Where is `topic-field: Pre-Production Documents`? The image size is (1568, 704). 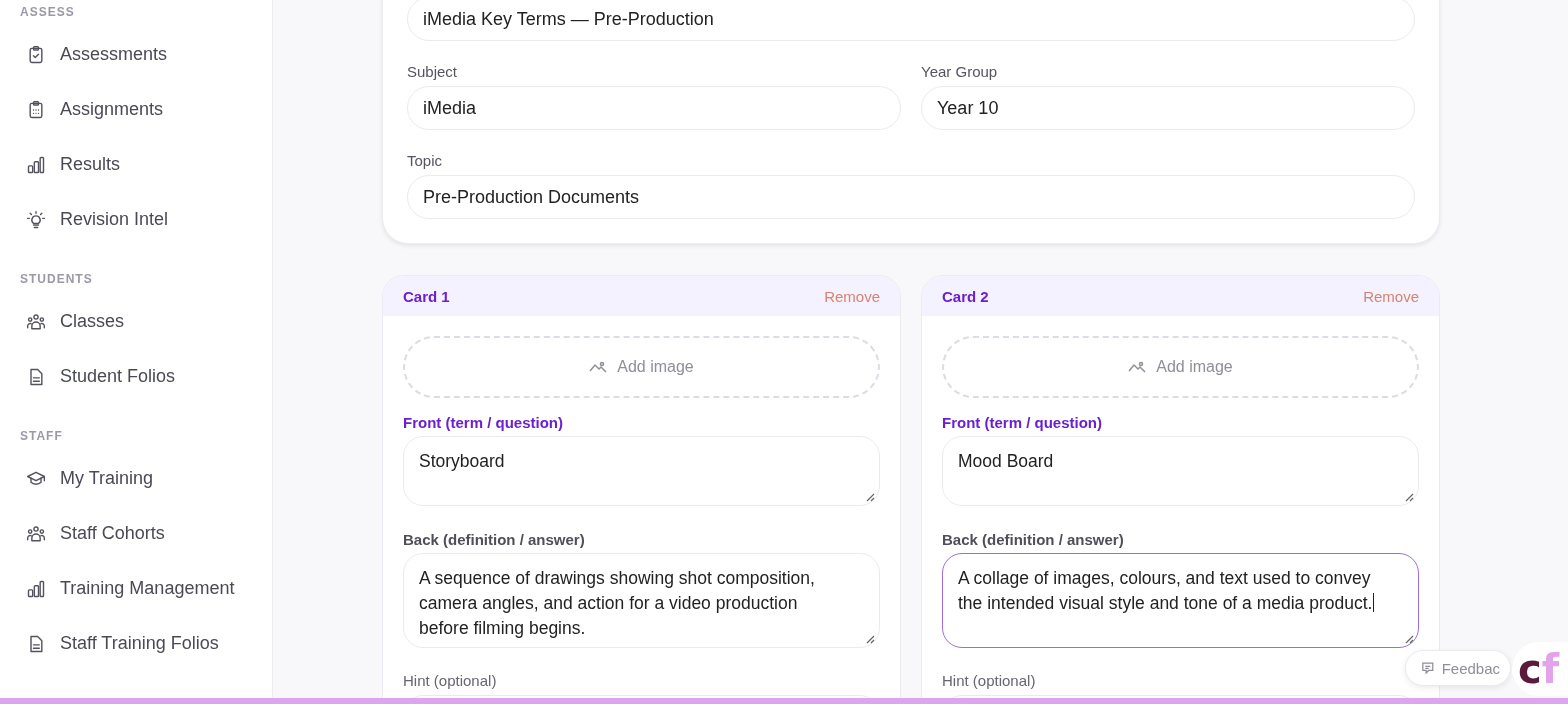 topic-field: Pre-Production Documents is located at coordinates (911, 197).